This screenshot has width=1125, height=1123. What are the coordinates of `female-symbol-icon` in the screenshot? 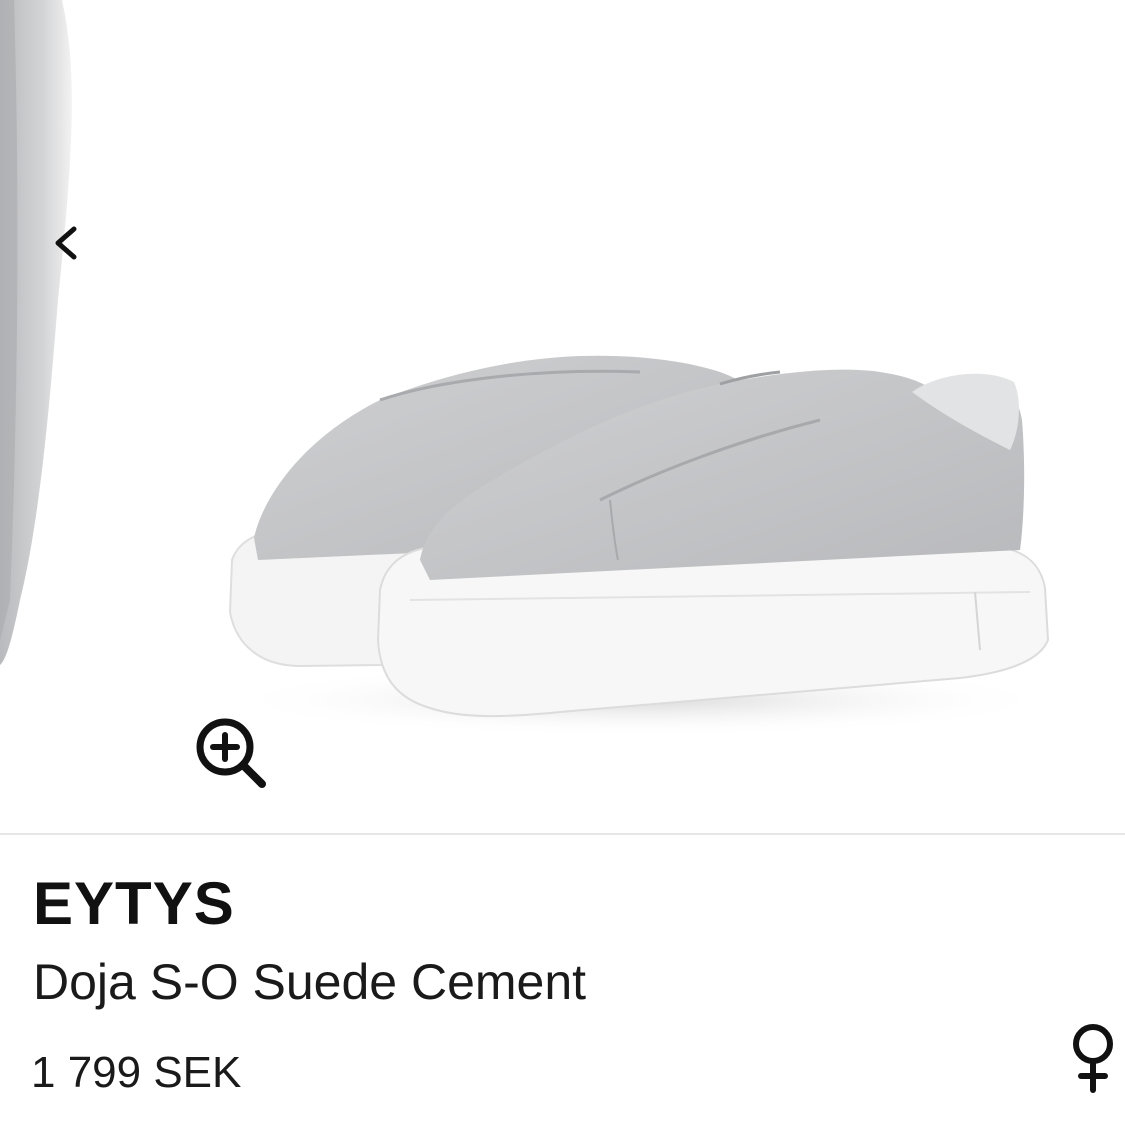 It's located at (1093, 1058).